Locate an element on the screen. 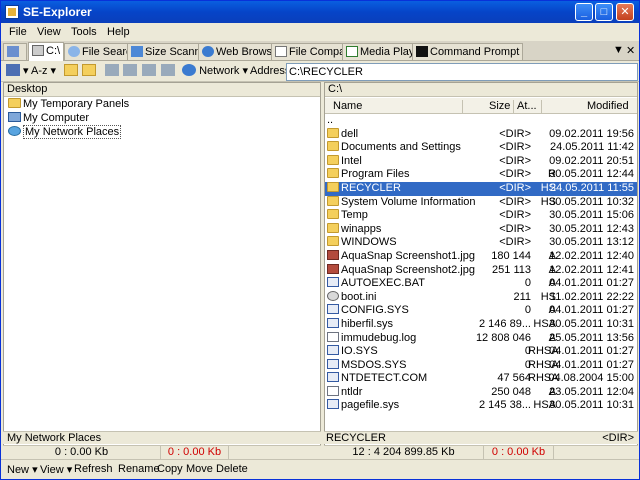 This screenshot has height=480, width=640. column-name: Name is located at coordinates (347, 106).